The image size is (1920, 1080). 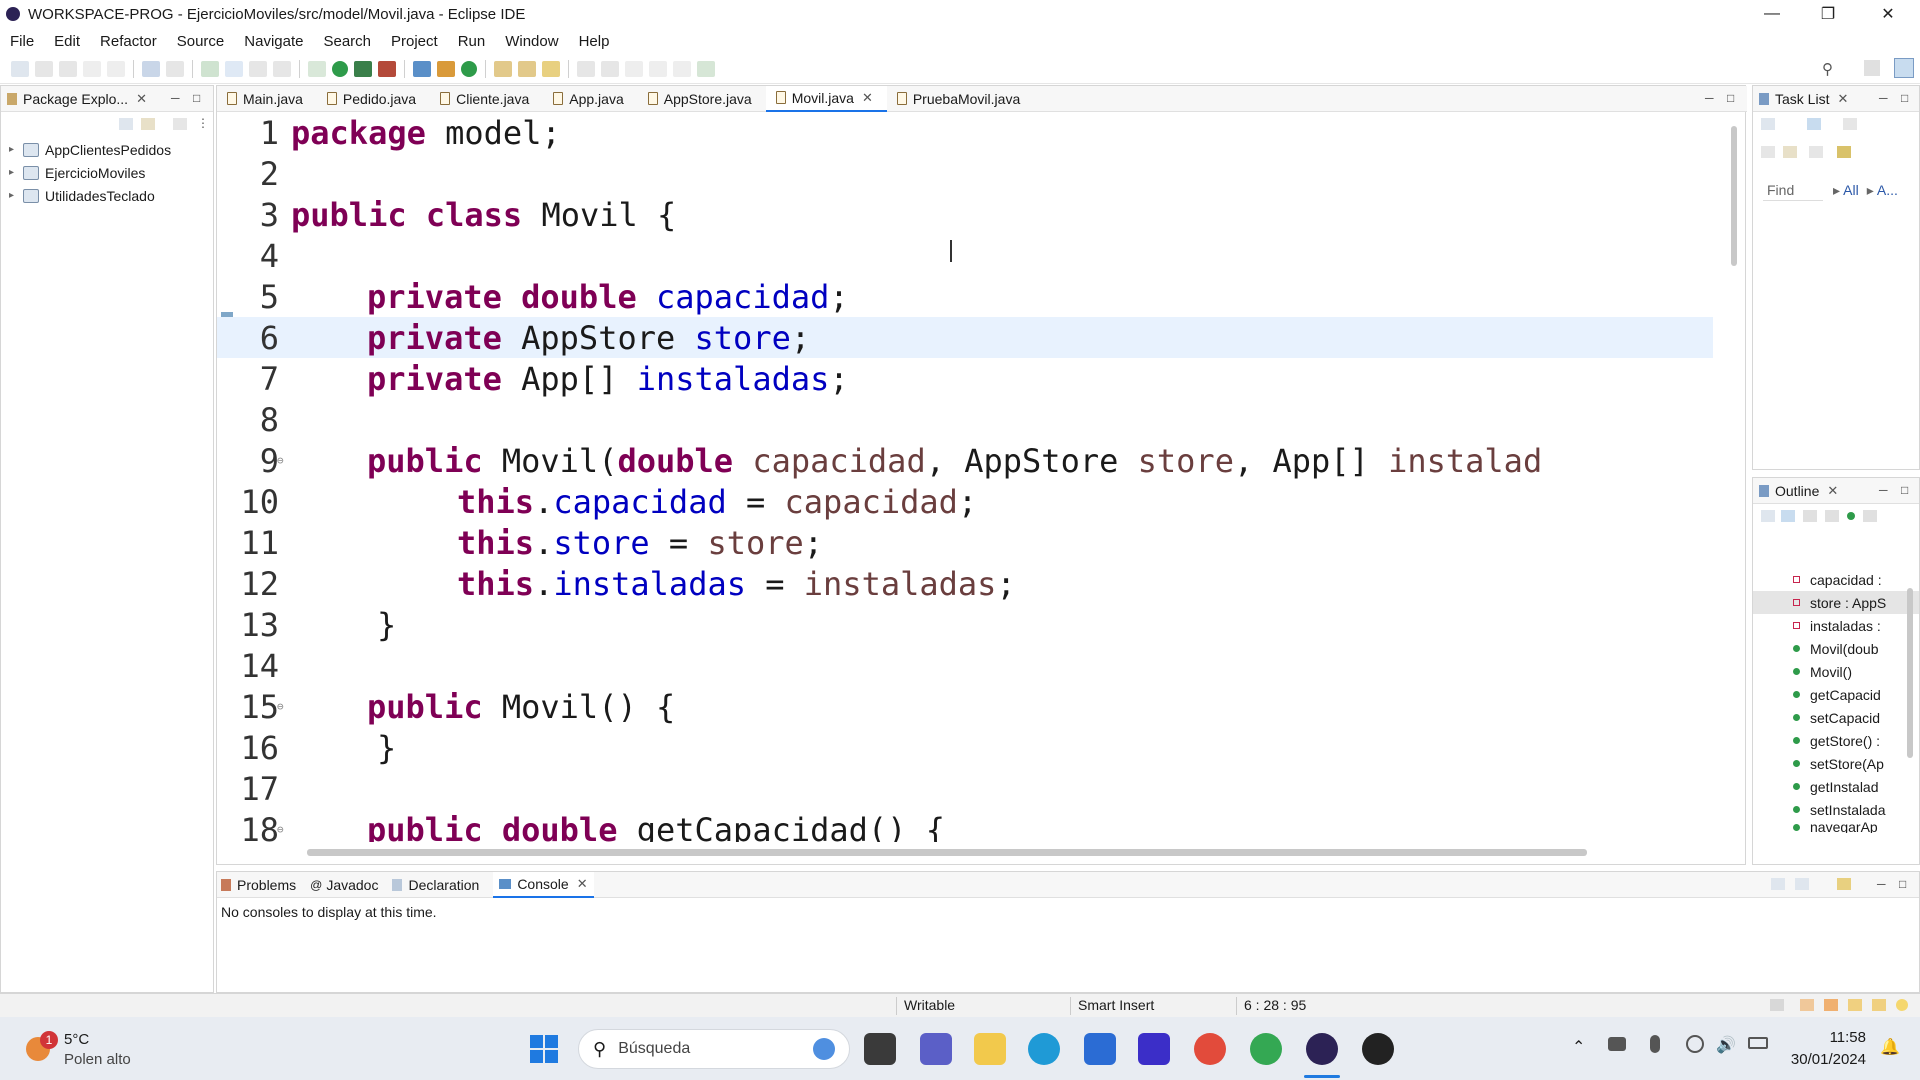 I want to click on java-perspective-icon, so click(x=1904, y=68).